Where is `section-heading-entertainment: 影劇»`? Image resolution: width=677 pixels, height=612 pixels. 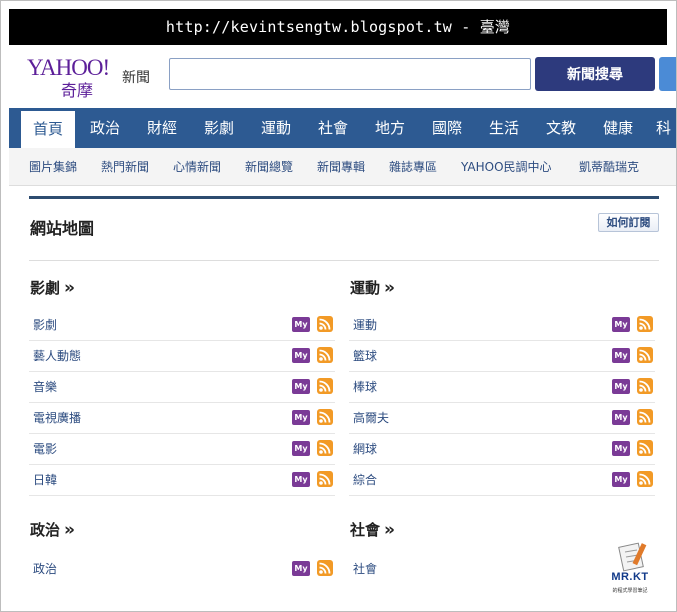 section-heading-entertainment: 影劇» is located at coordinates (52, 287).